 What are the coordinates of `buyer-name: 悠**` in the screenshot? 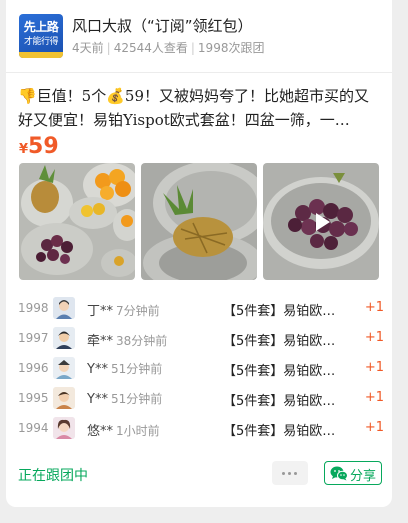 It's located at (100, 431).